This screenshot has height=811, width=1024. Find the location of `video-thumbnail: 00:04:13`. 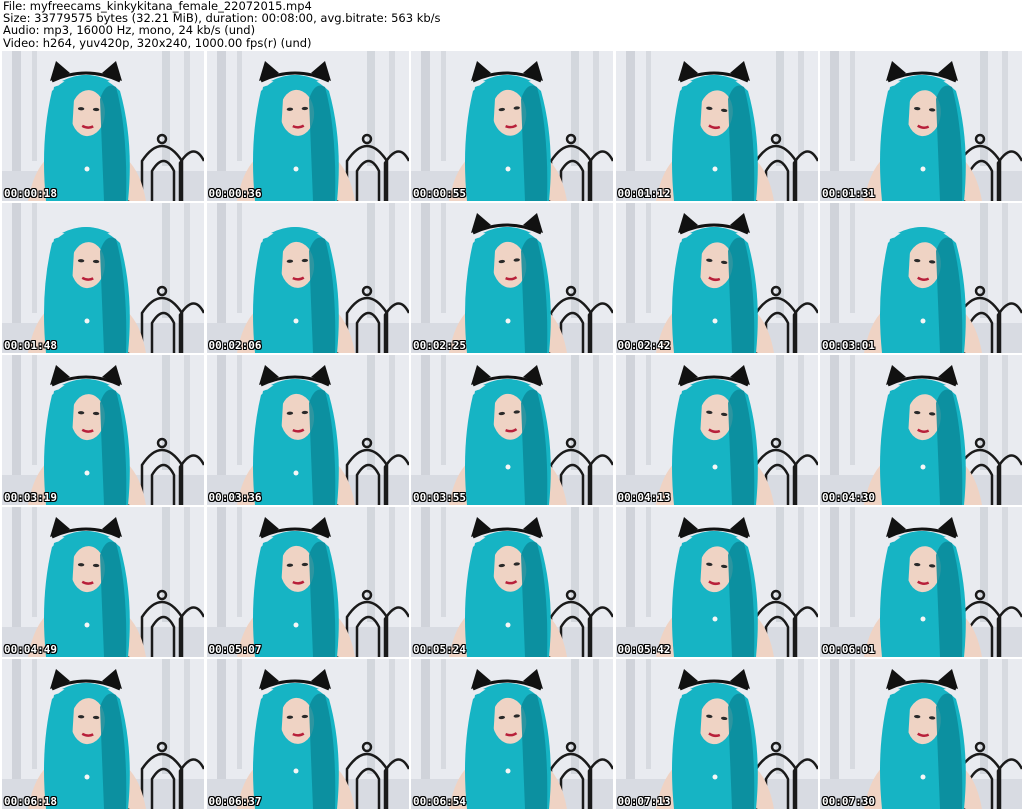

video-thumbnail: 00:04:13 is located at coordinates (716, 430).